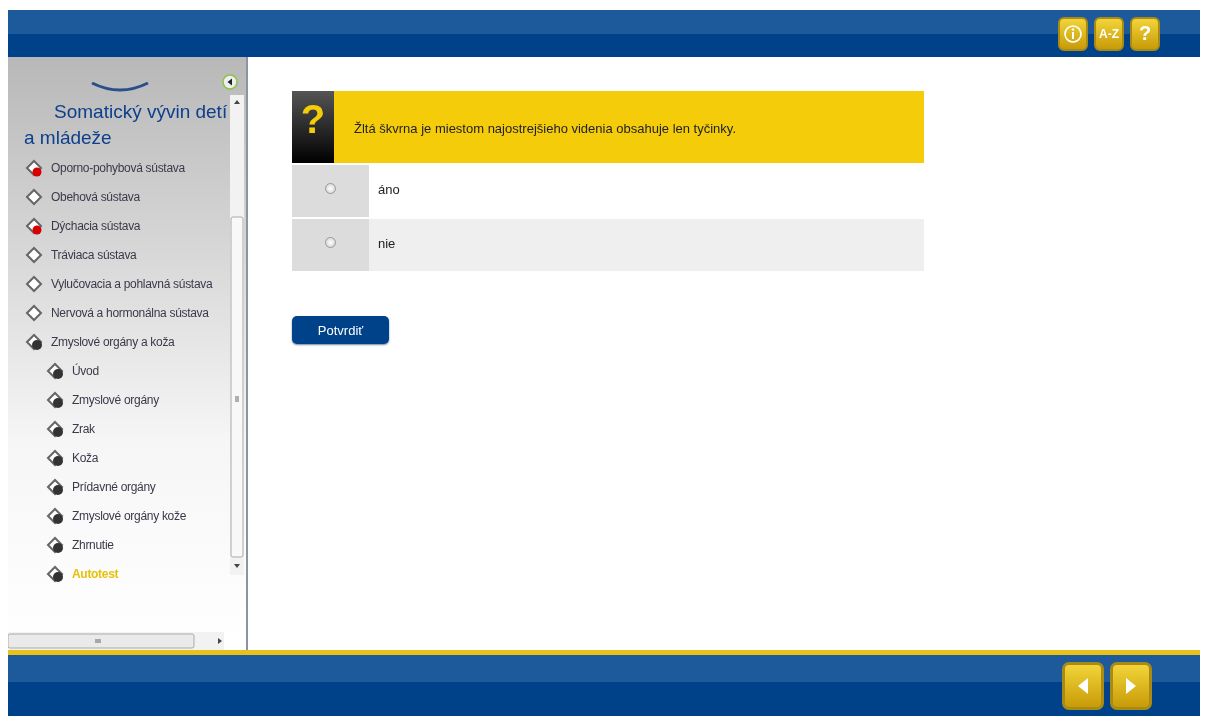  I want to click on nav-item: Tráviaca sústava, so click(94, 254).